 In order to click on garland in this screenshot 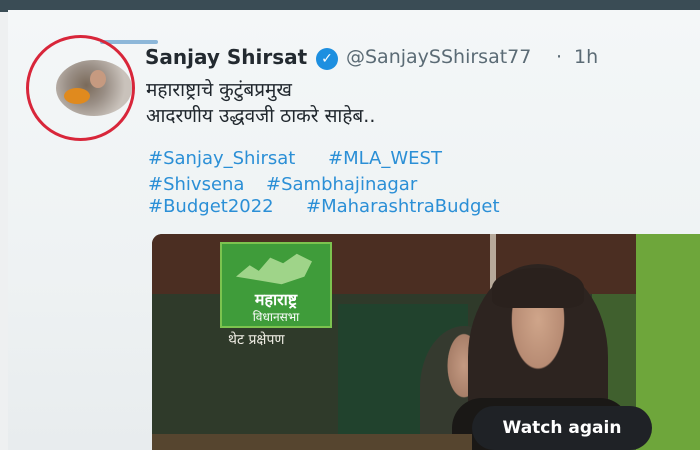, I will do `click(77, 96)`.